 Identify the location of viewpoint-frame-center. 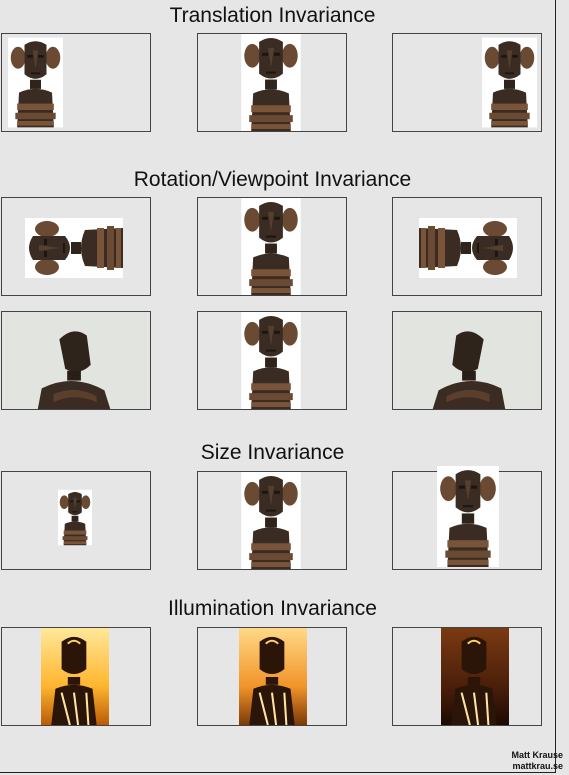
(272, 360).